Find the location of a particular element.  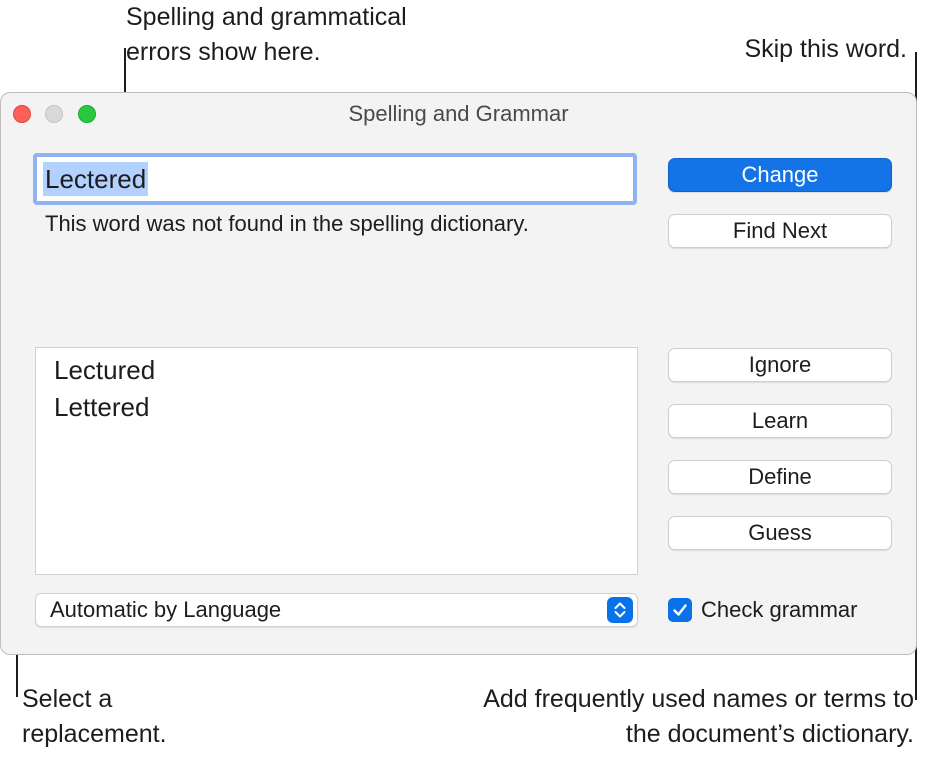

callout-errors-line2: errors show here. is located at coordinates (223, 52).